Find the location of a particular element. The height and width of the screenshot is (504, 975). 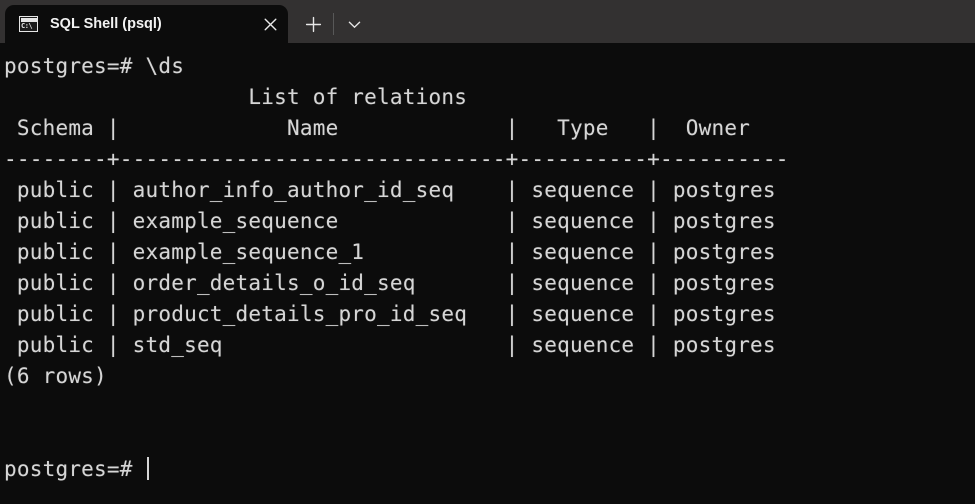

table-title-text: List of relations is located at coordinates (358, 97).